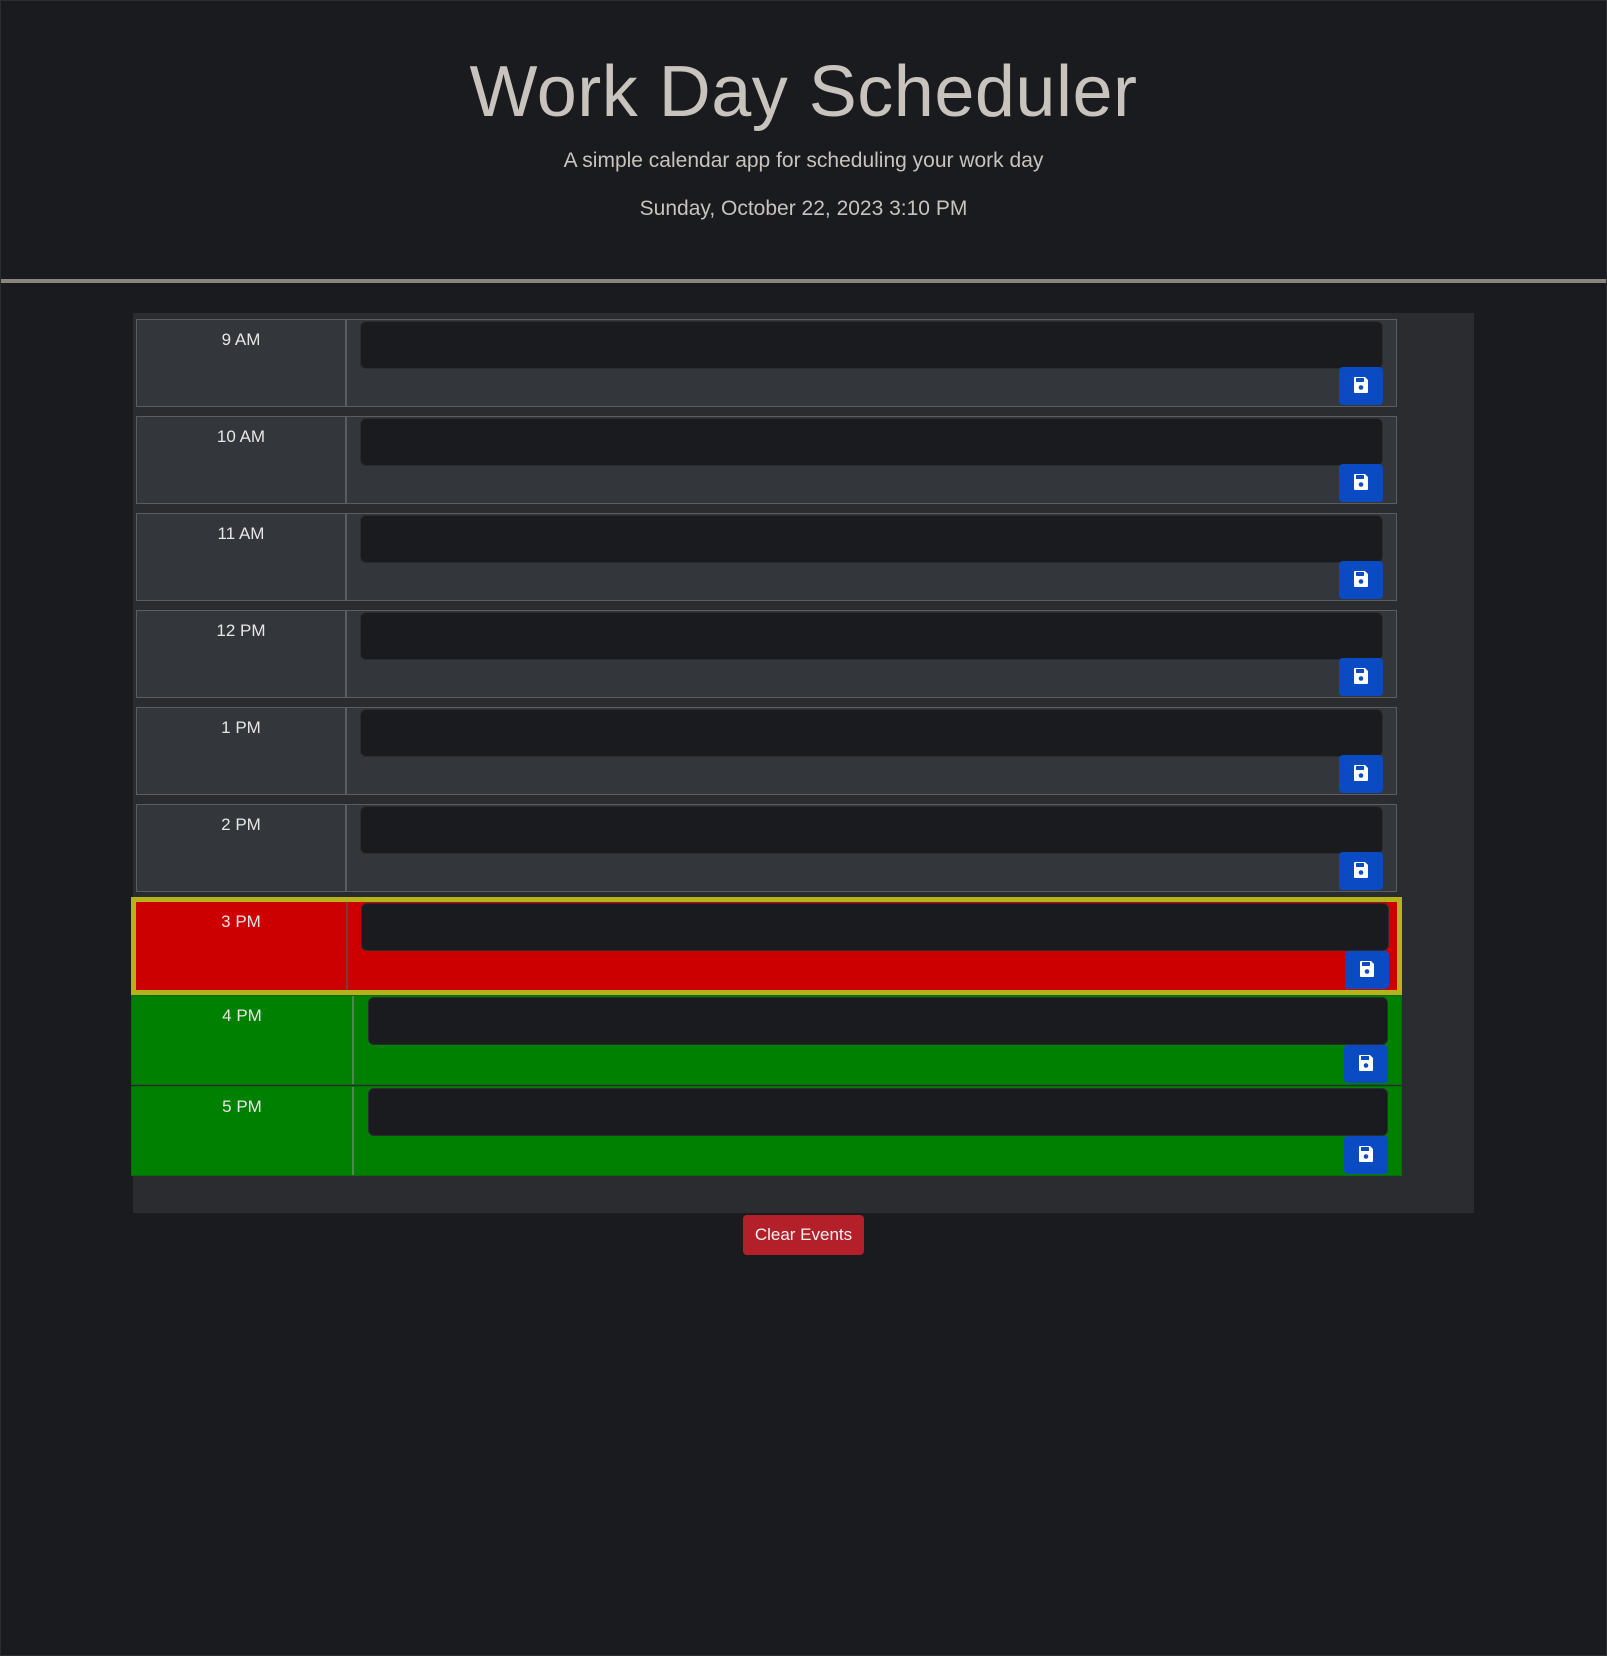  Describe the element at coordinates (243, 1131) in the screenshot. I see `hour-label: 5 PM` at that location.